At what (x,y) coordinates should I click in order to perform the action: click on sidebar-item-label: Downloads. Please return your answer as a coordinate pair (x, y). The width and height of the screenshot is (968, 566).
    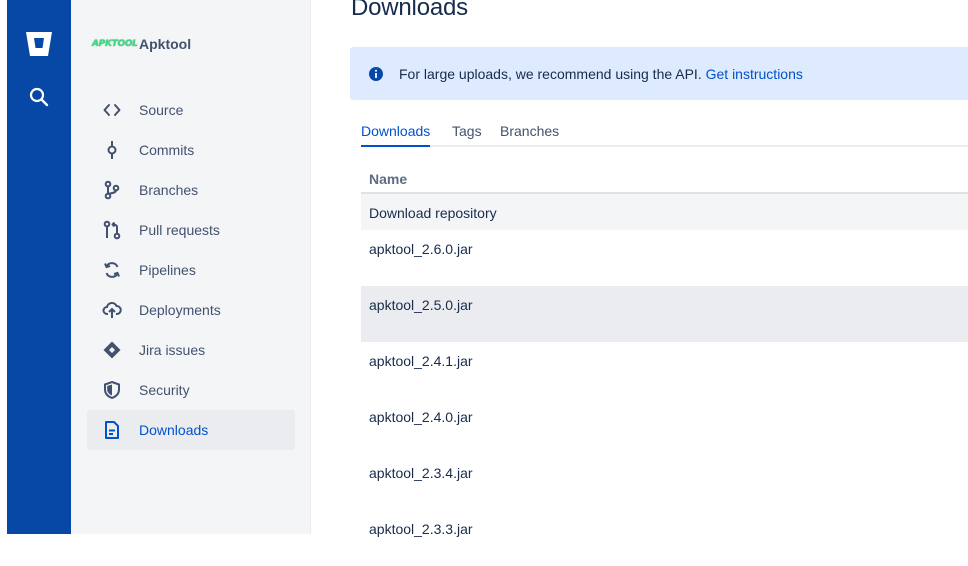
    Looking at the image, I should click on (174, 430).